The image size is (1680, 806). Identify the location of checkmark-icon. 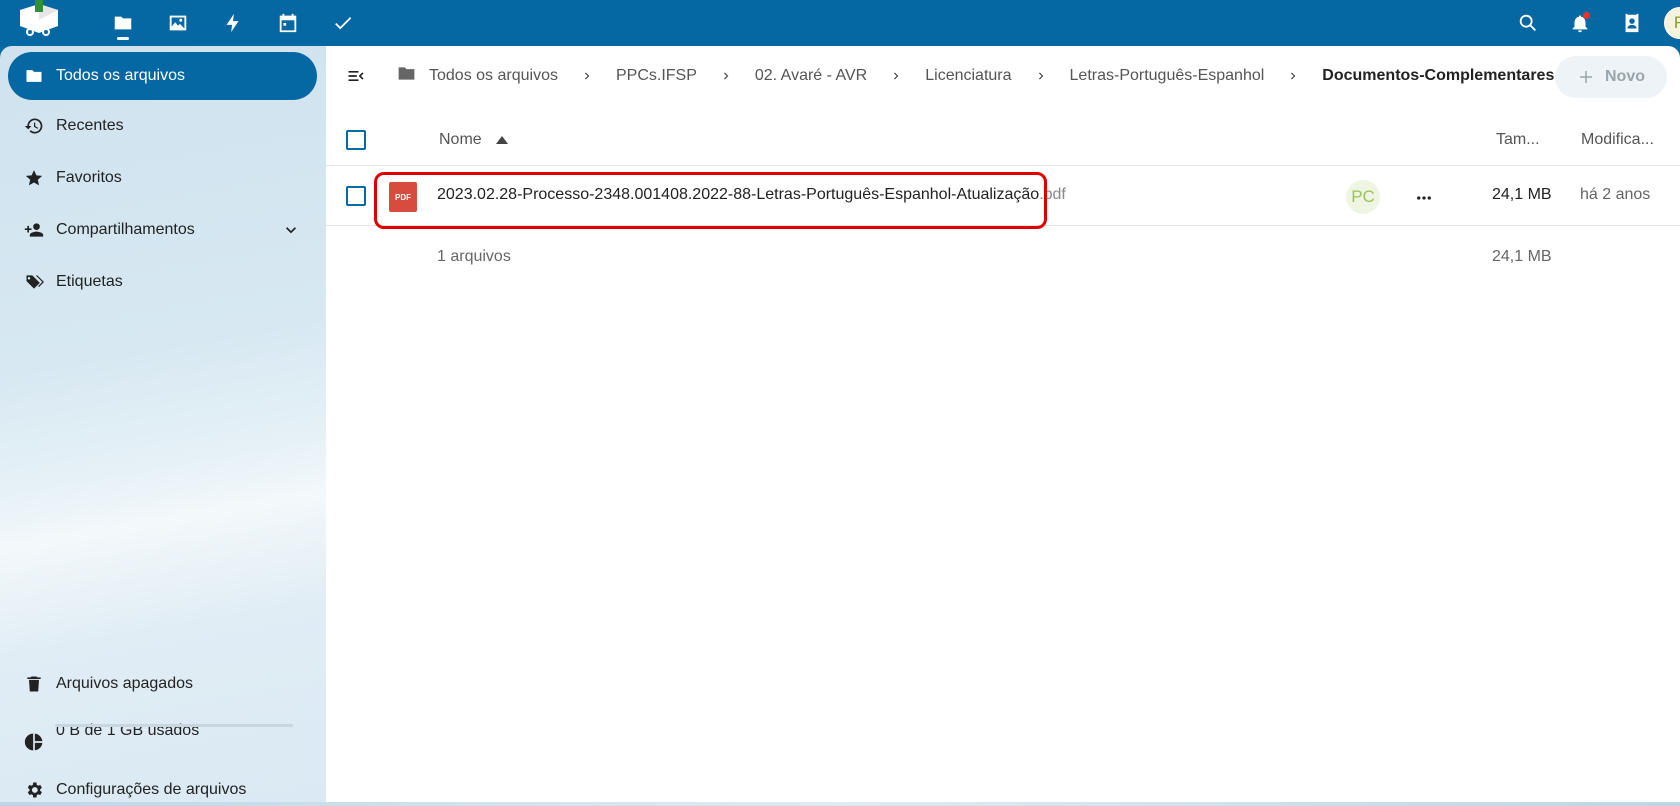
(342, 23).